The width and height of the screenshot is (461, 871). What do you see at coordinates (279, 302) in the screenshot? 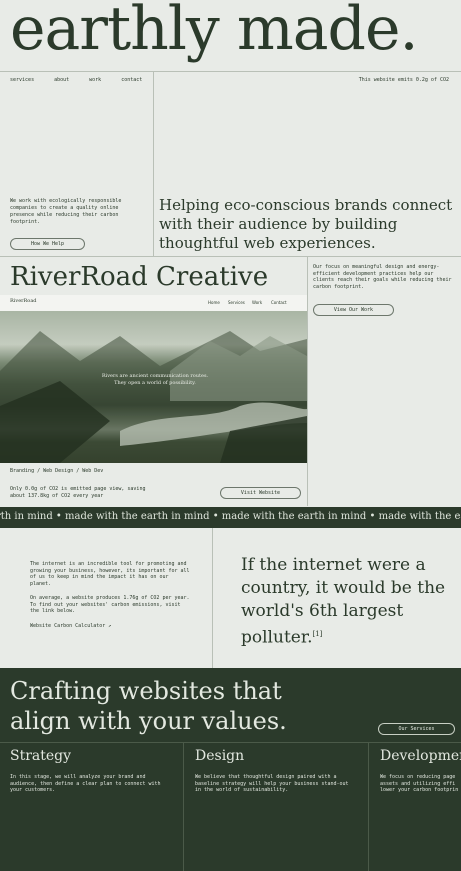
I see `screenshot-nav-item: Contact` at bounding box center [279, 302].